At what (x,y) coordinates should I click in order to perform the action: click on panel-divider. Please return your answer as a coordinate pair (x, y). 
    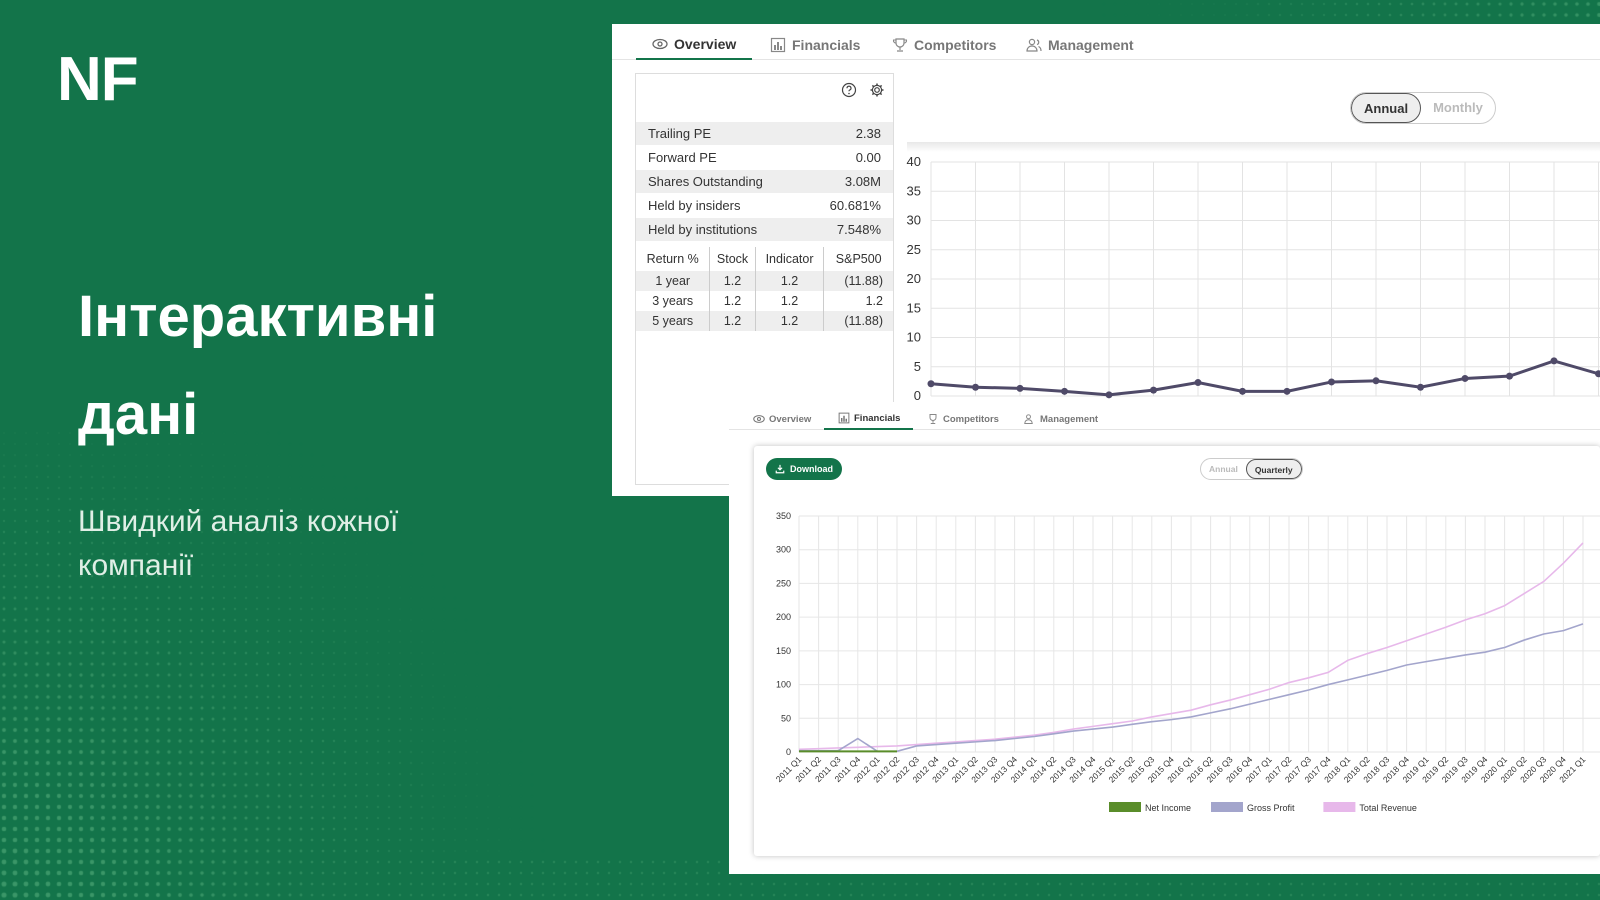
    Looking at the image, I should click on (1253, 147).